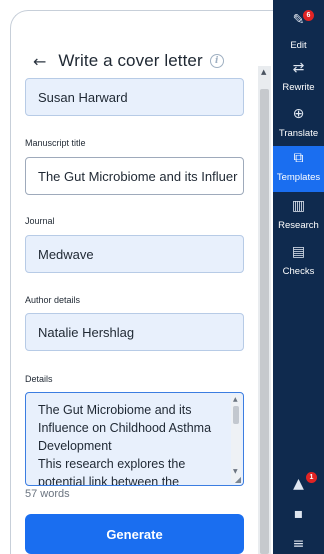  What do you see at coordinates (298, 133) in the screenshot?
I see `sidebar-item-label: Translate` at bounding box center [298, 133].